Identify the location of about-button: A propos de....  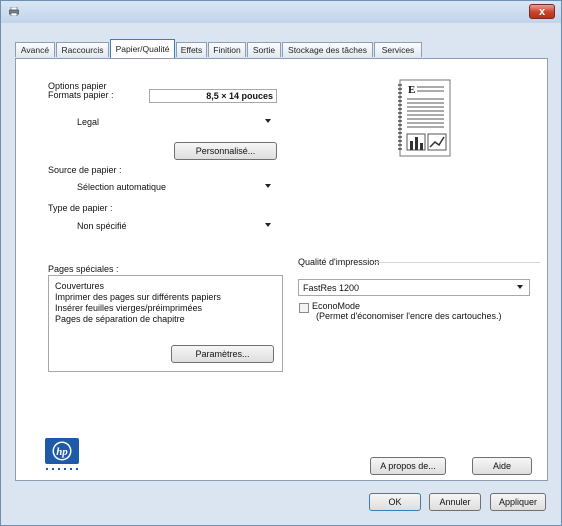
(408, 466).